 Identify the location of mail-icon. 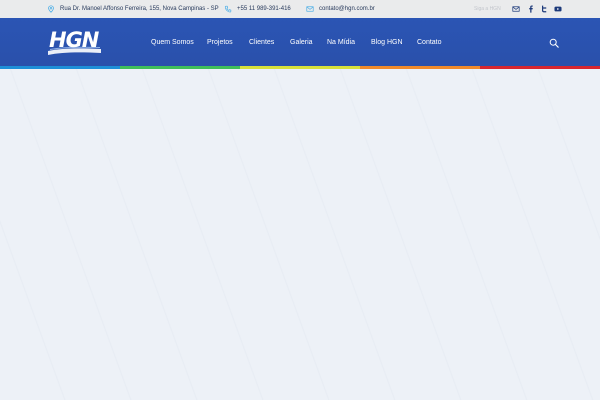
(516, 9).